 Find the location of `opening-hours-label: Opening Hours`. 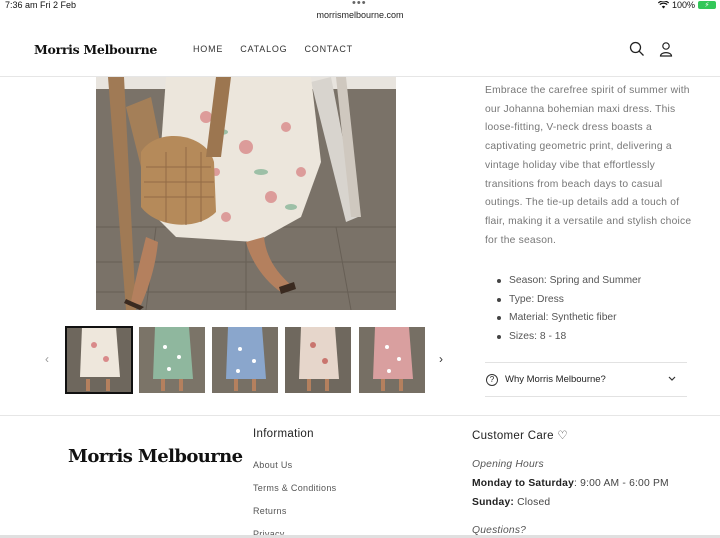

opening-hours-label: Opening Hours is located at coordinates (508, 464).